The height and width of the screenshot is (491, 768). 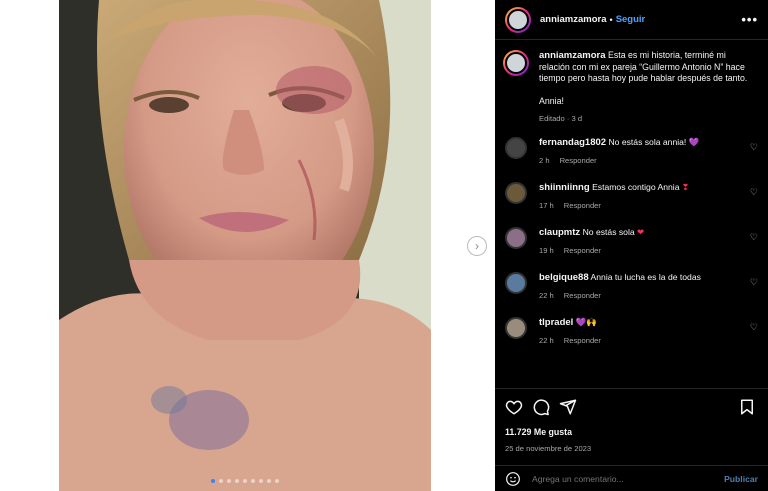 I want to click on comment-emoji: 💜🙌, so click(x=586, y=321).